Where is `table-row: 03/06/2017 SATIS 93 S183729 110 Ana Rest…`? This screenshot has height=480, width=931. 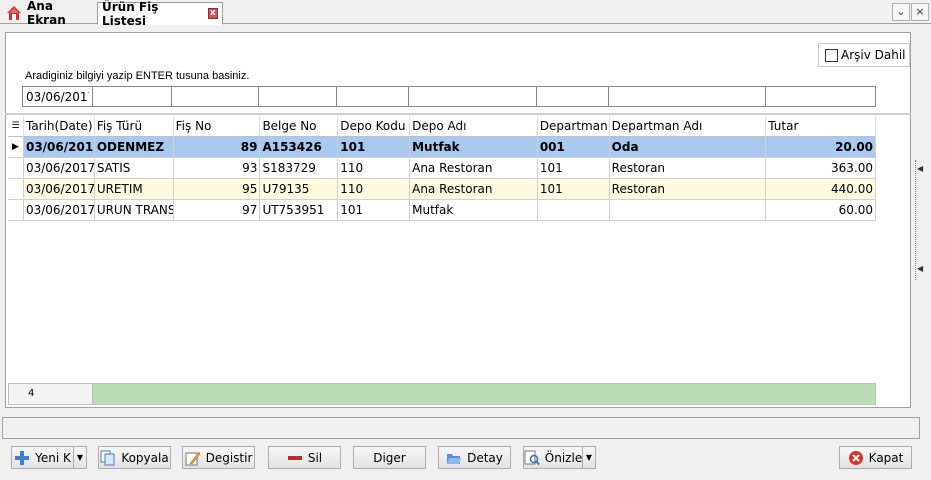 table-row: 03/06/2017 SATIS 93 S183729 110 Ana Rest… is located at coordinates (442, 168).